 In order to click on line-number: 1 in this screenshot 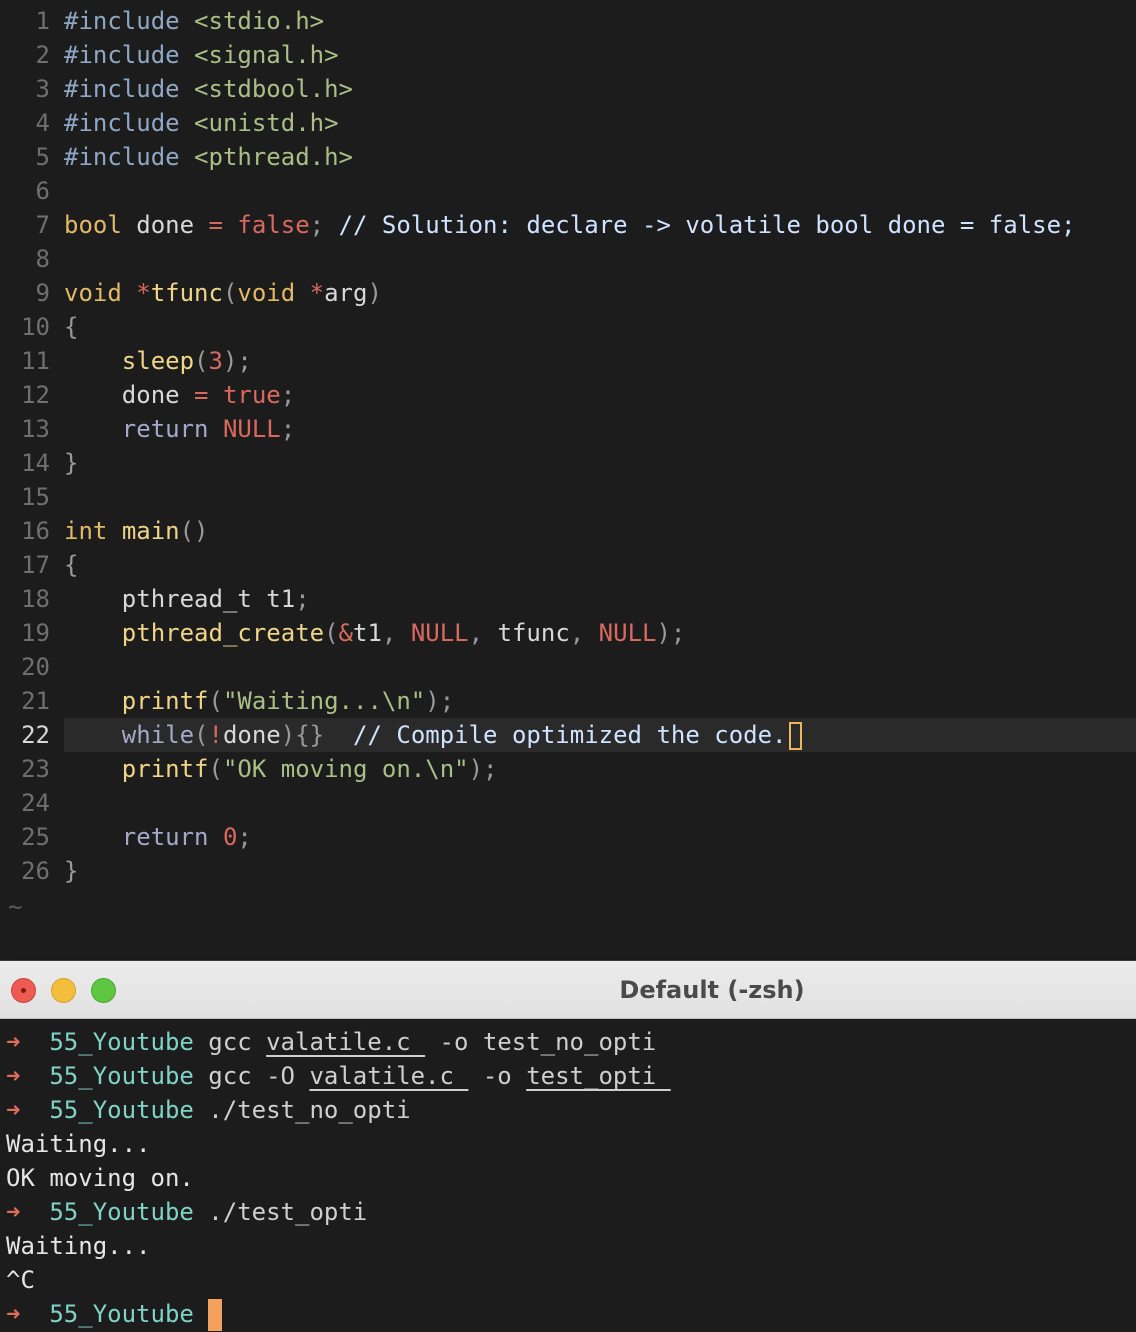, I will do `click(42, 21)`.